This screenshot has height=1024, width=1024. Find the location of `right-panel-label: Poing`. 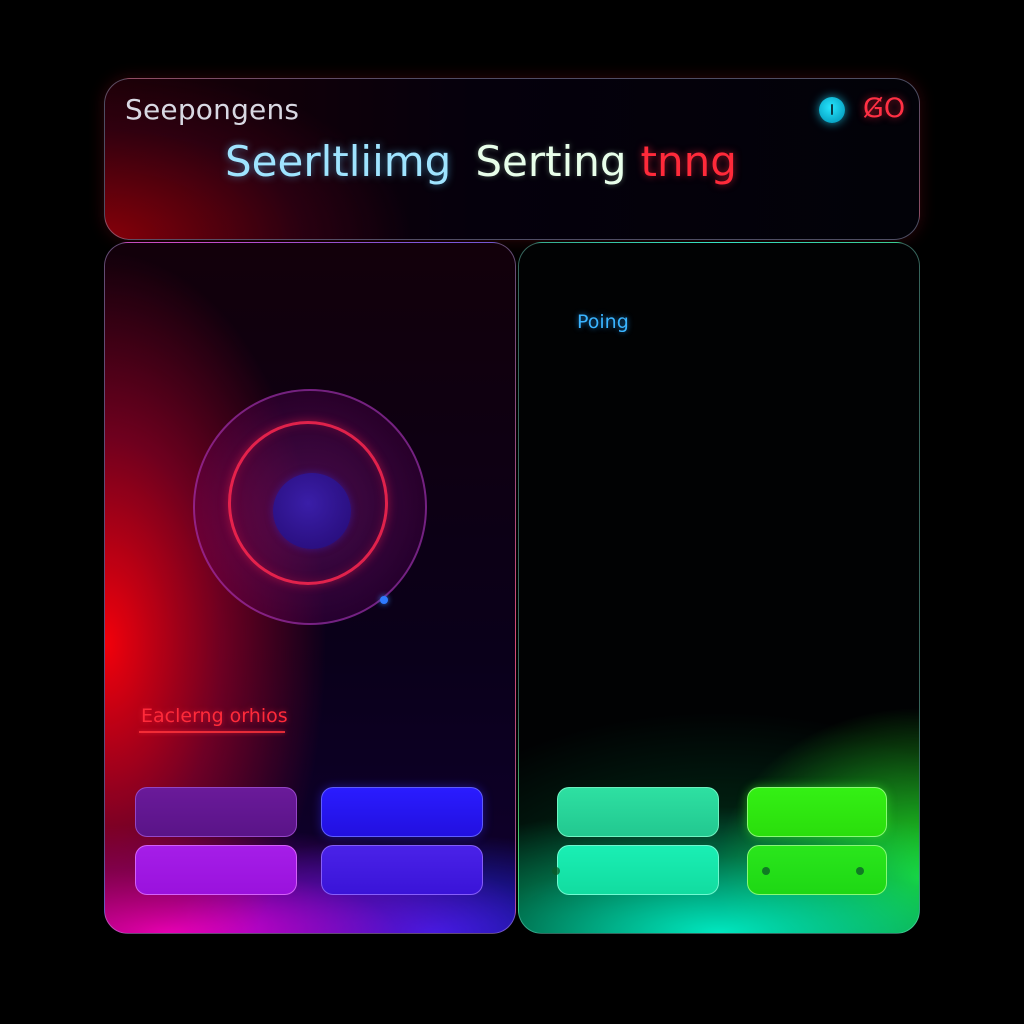

right-panel-label: Poing is located at coordinates (603, 322).